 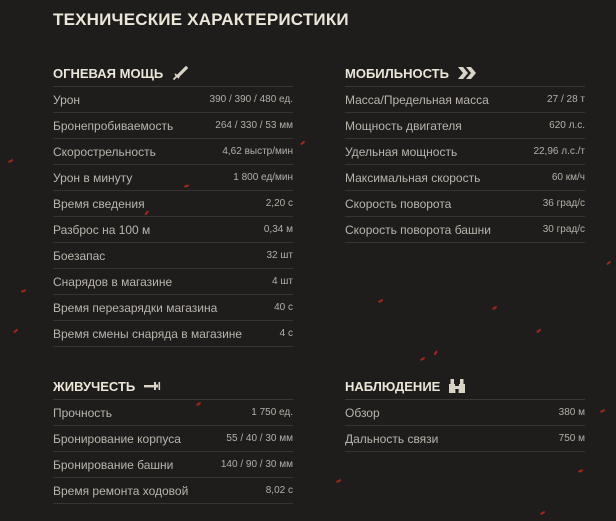 What do you see at coordinates (256, 464) in the screenshot?
I see `stat-value: 140 / 90 / 30 мм` at bounding box center [256, 464].